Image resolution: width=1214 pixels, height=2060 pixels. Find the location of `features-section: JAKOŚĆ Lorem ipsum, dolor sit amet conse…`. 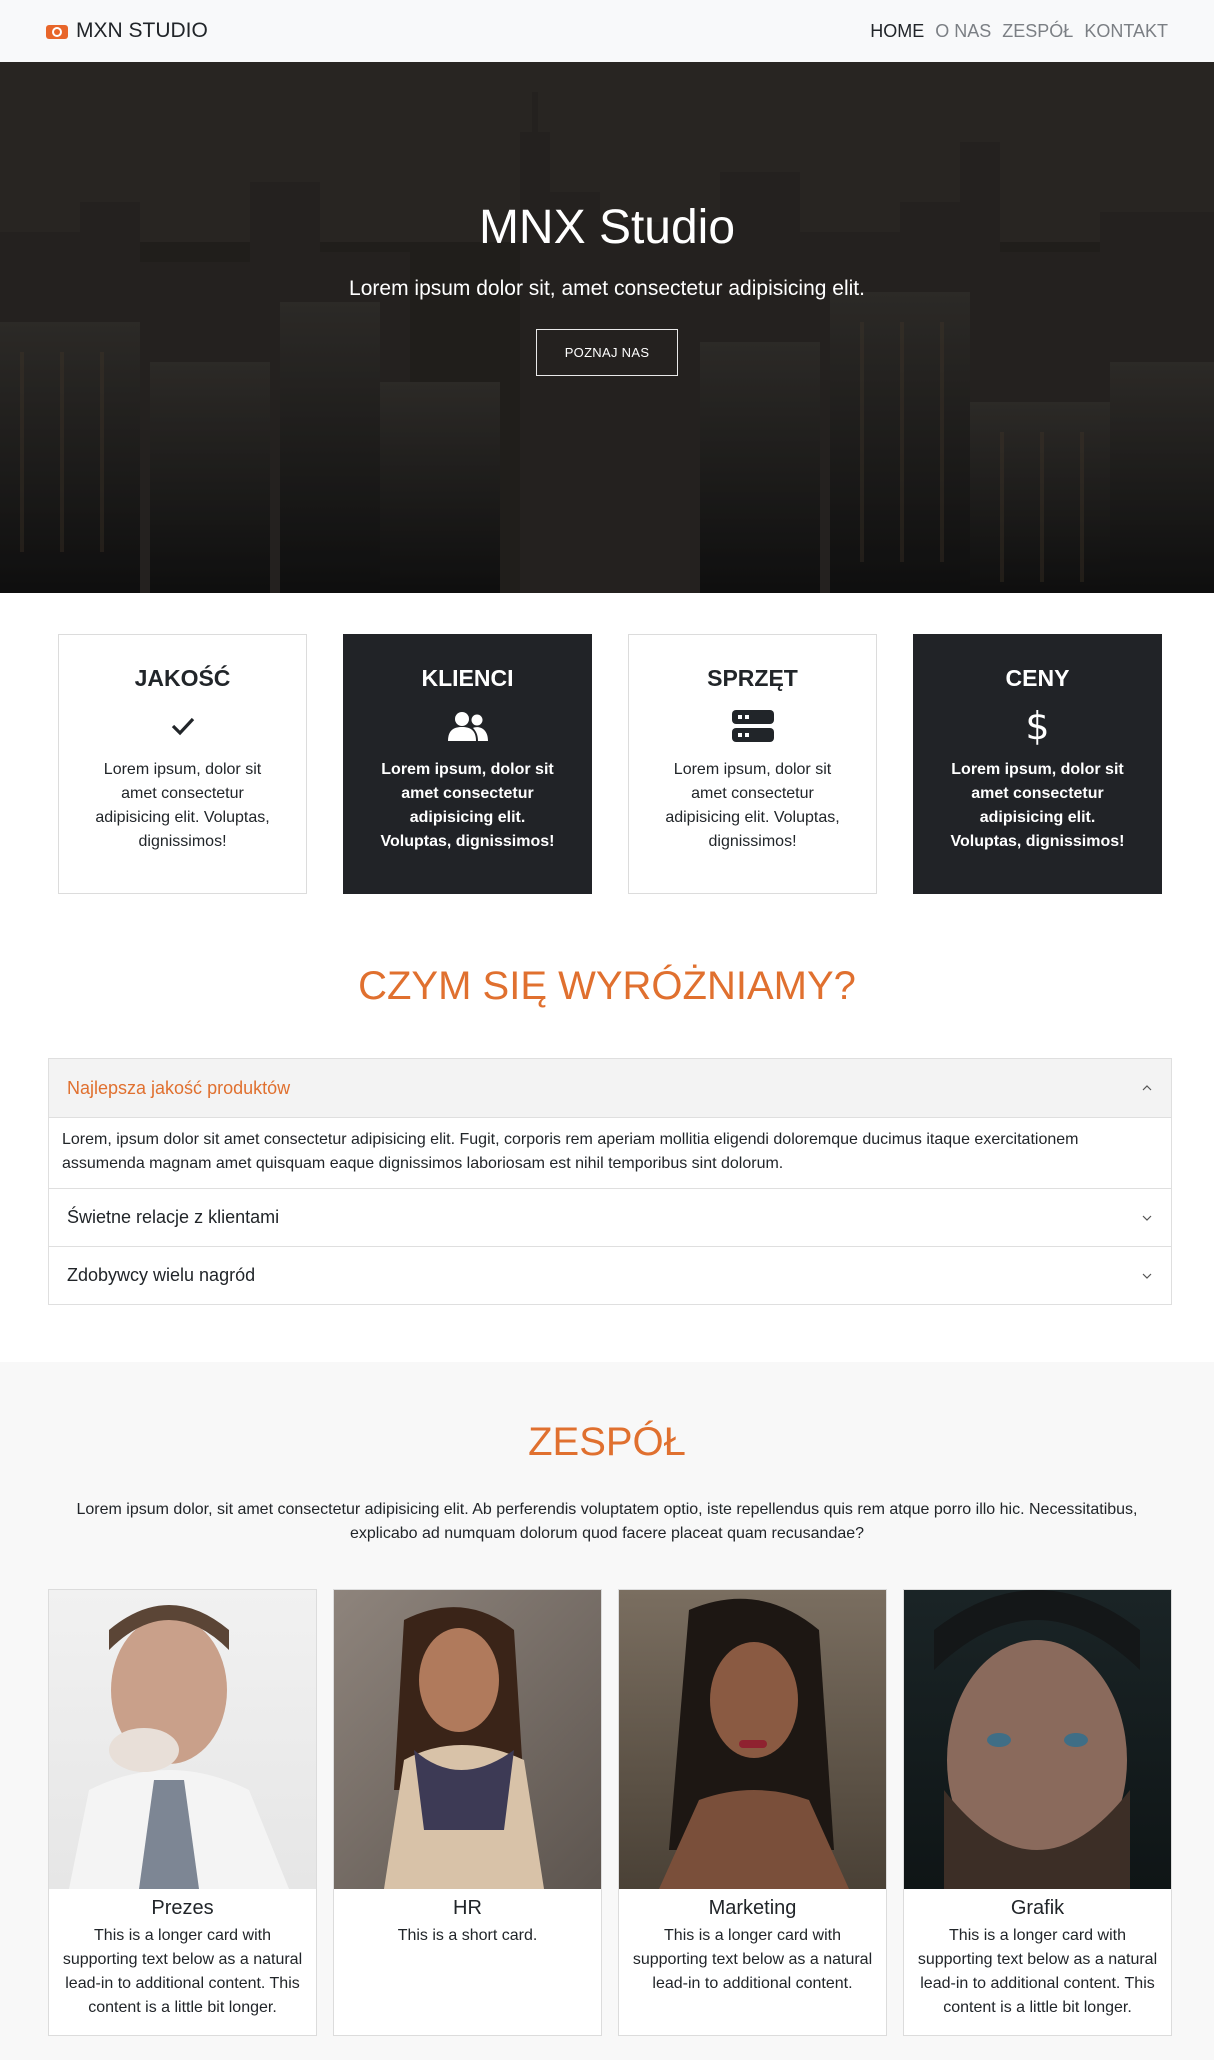

features-section: JAKOŚĆ Lorem ipsum, dolor sit amet conse… is located at coordinates (610, 764).